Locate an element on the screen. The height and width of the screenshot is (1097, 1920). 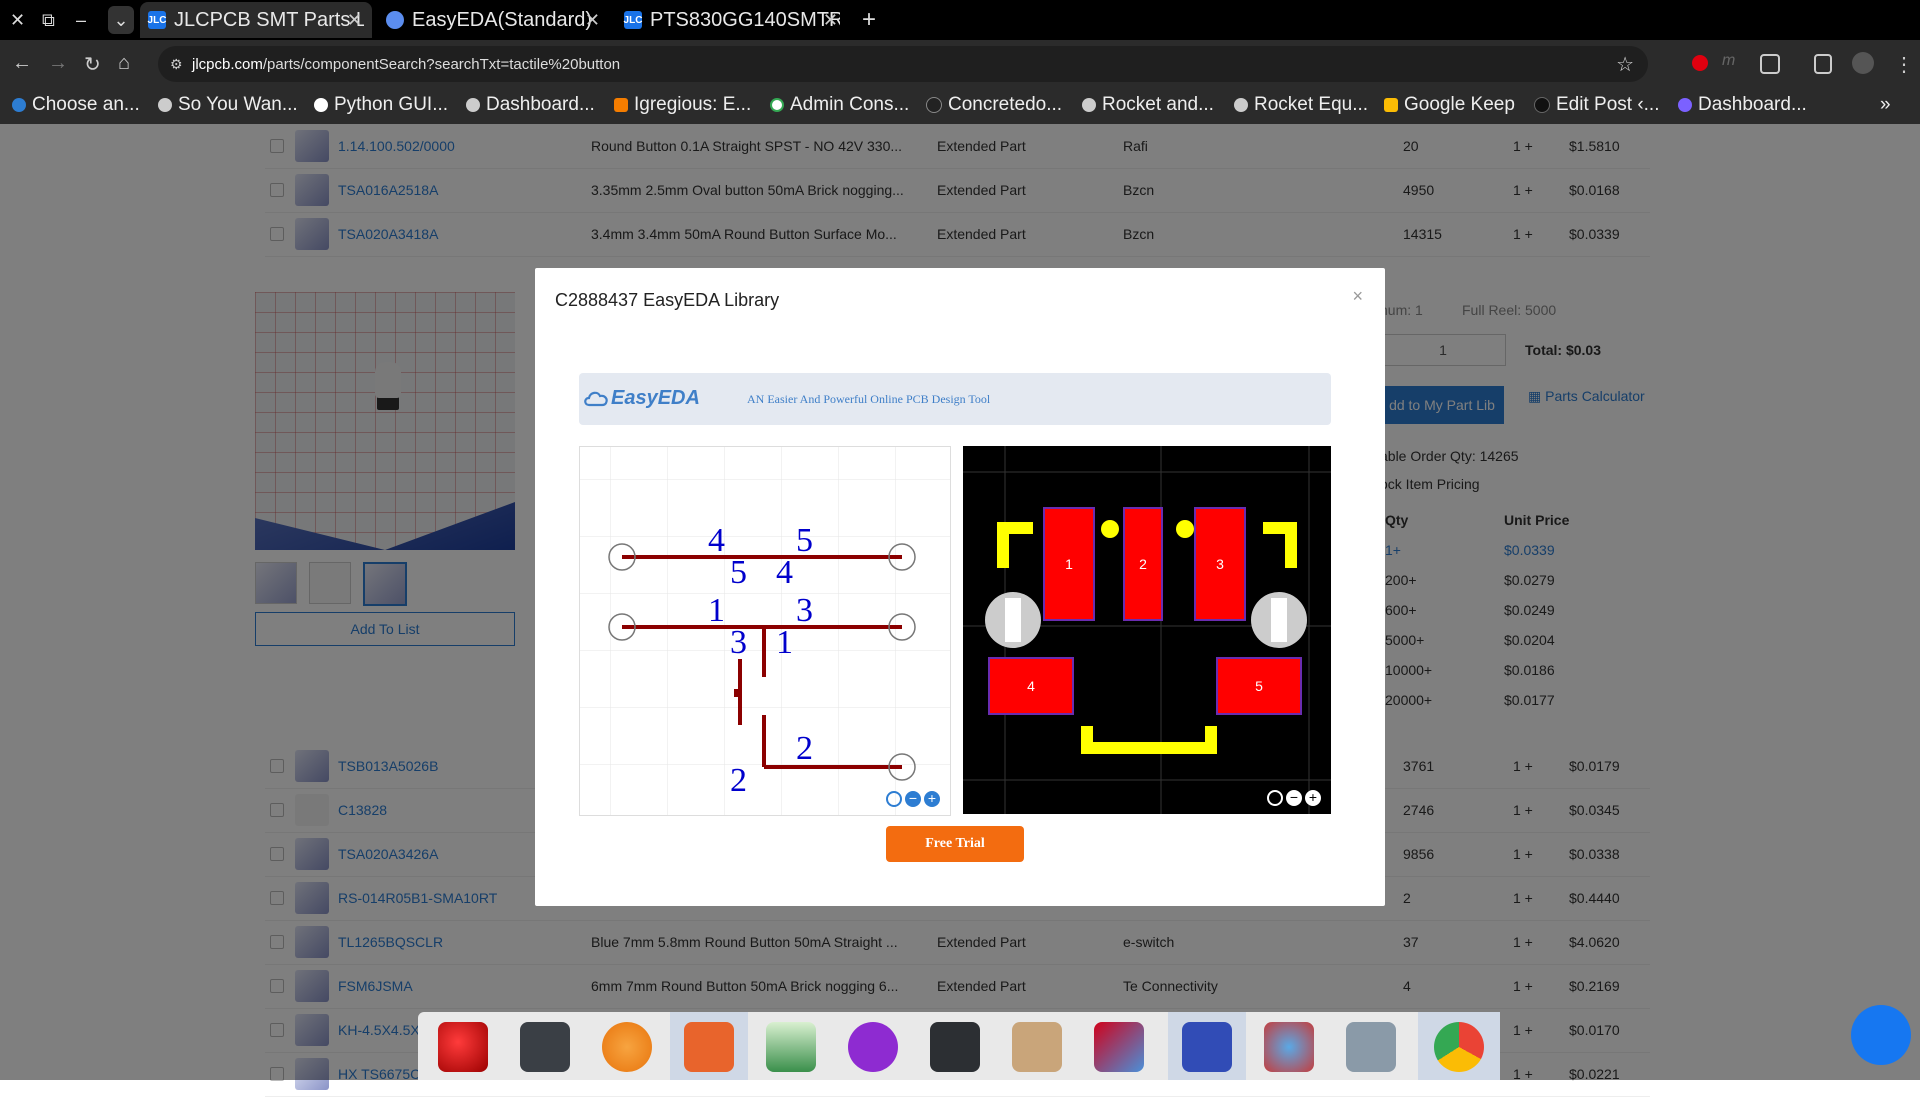
tab-pts830: JLC PTS830GG140SMTR ✕ is located at coordinates (732, 20).